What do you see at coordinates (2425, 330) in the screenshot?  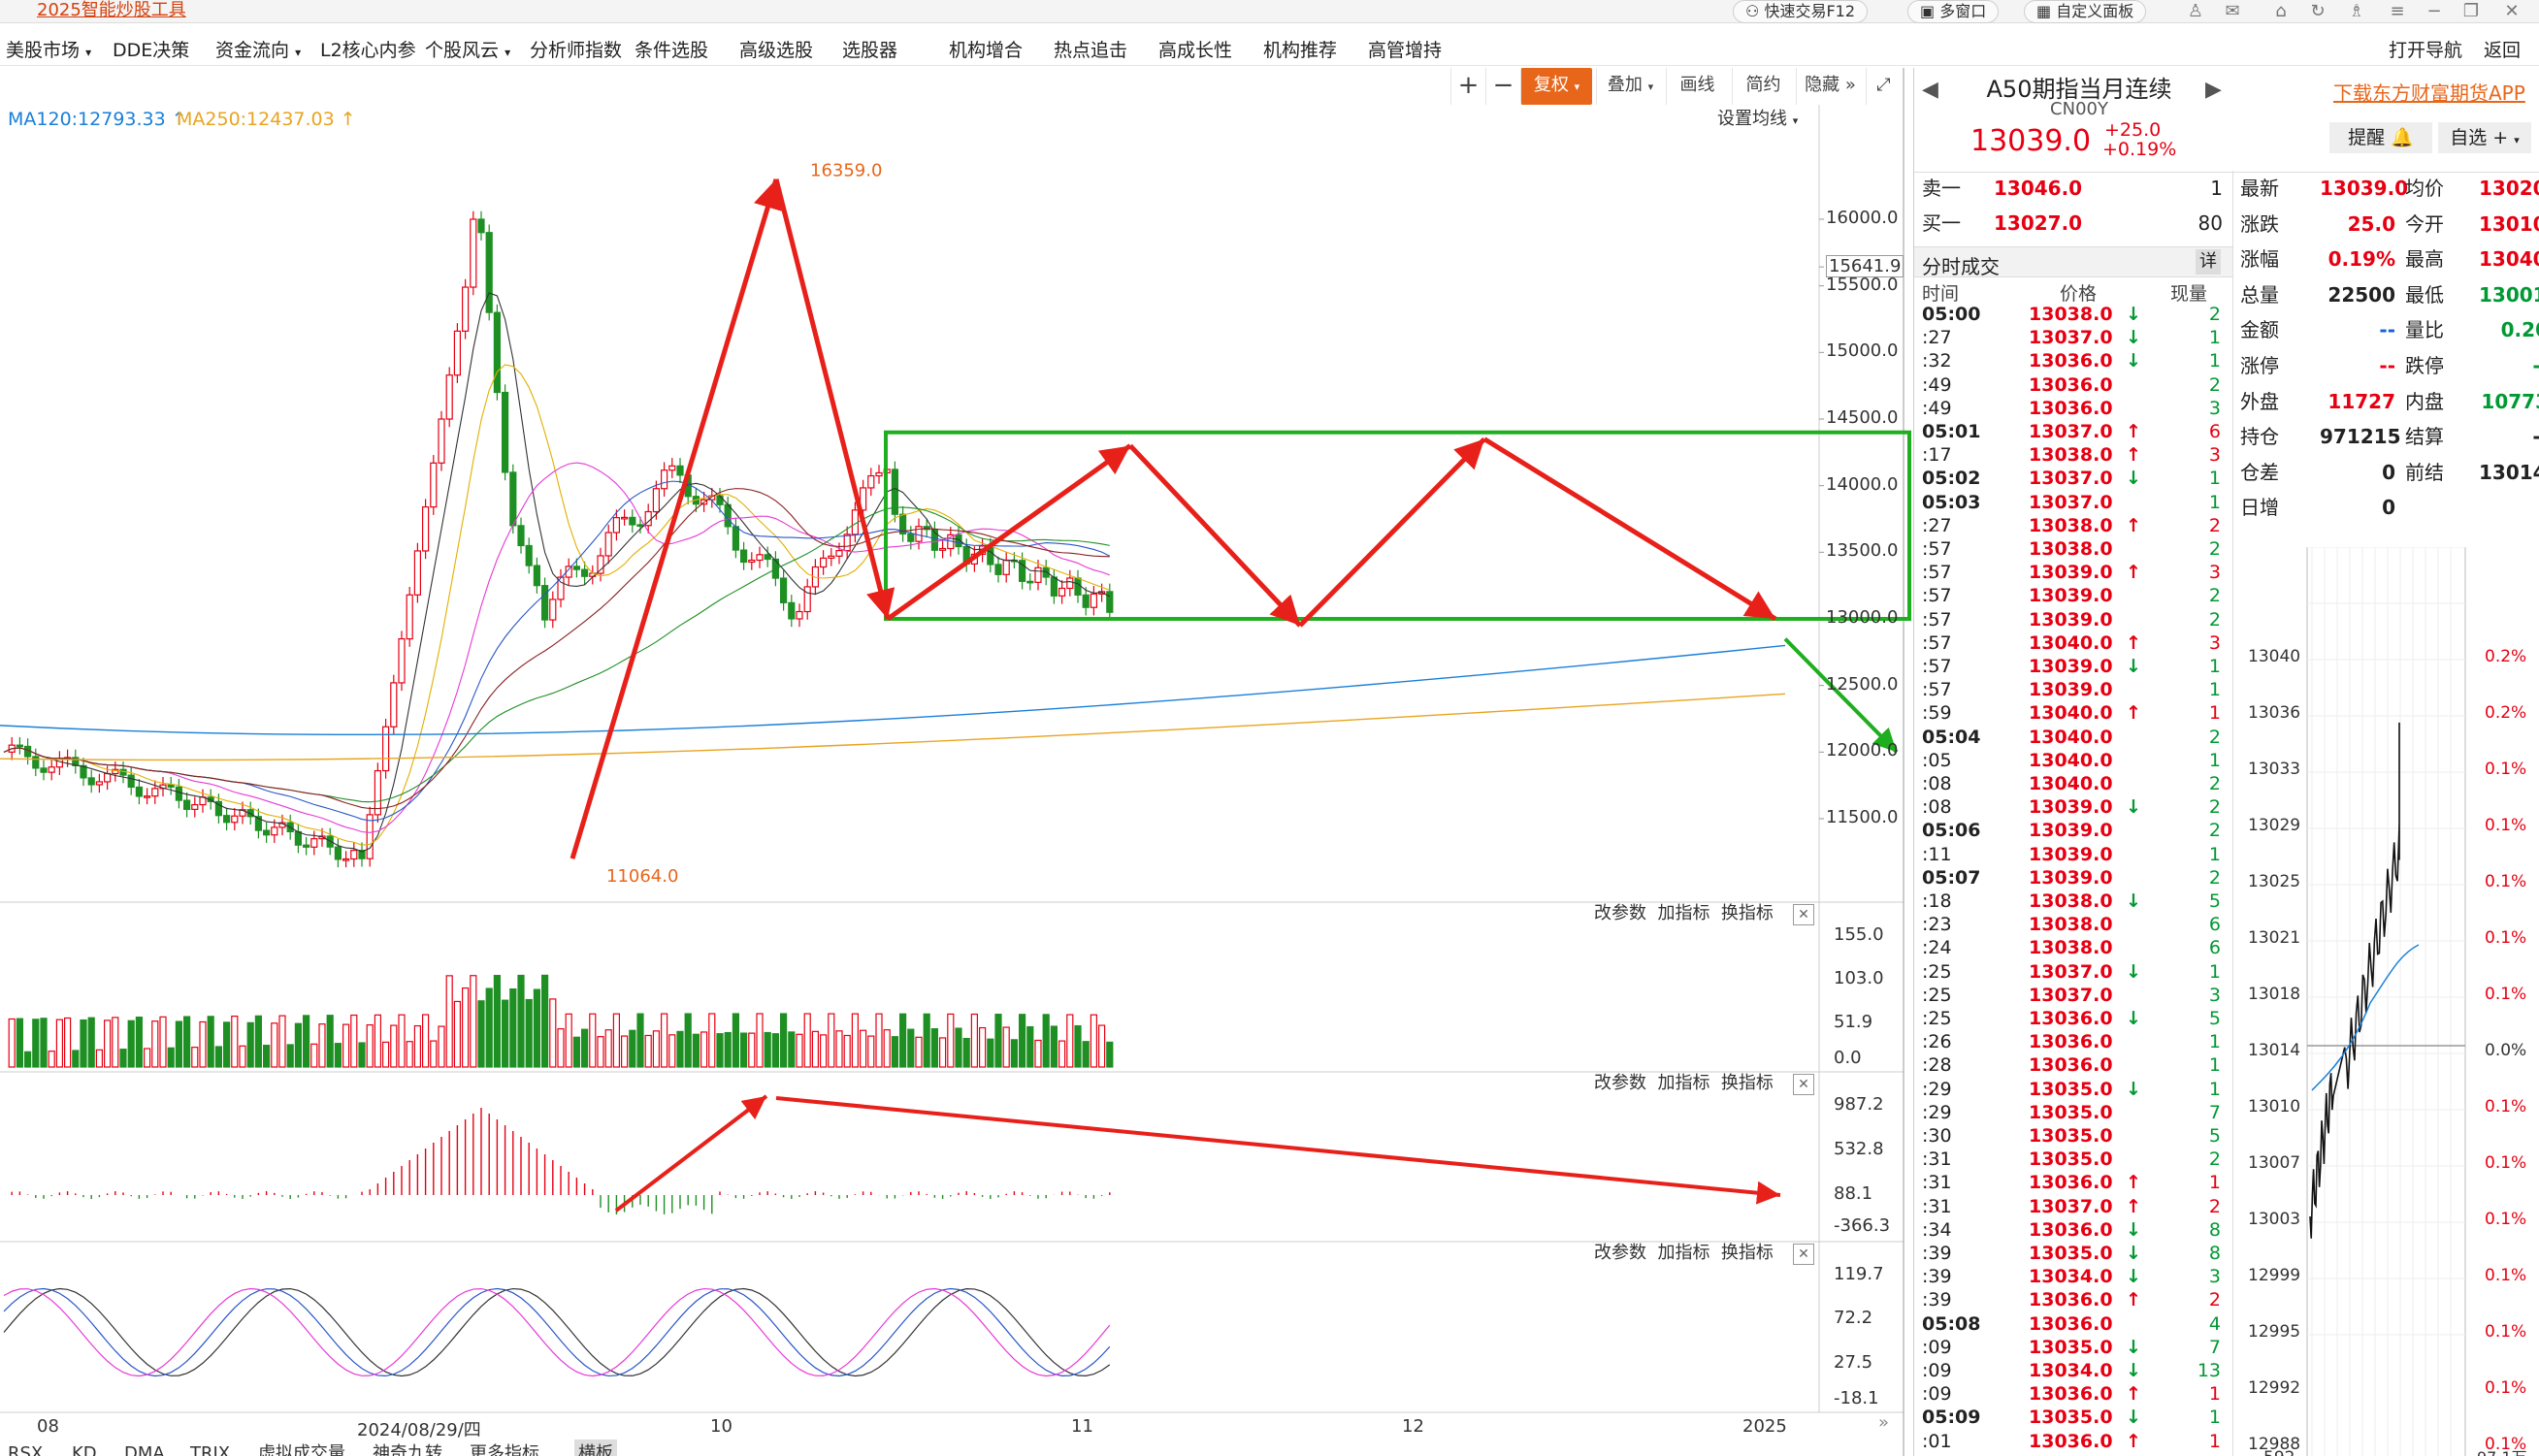 I see `stat-label: 量比` at bounding box center [2425, 330].